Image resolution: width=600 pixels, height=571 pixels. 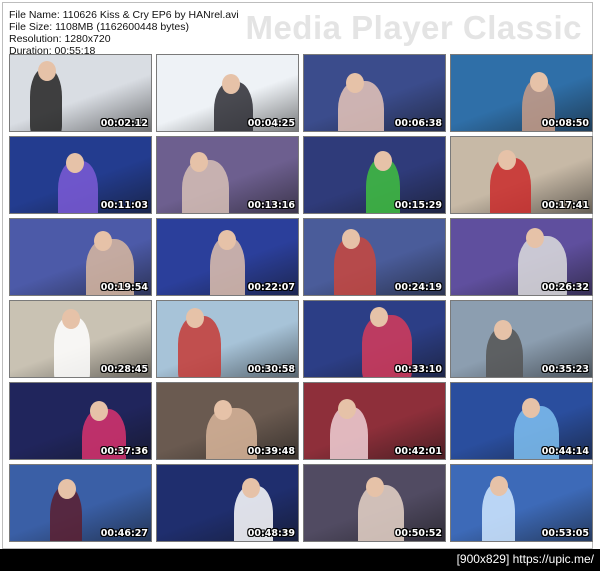 I want to click on player-brand-title: Media Player Classic, so click(x=413, y=27).